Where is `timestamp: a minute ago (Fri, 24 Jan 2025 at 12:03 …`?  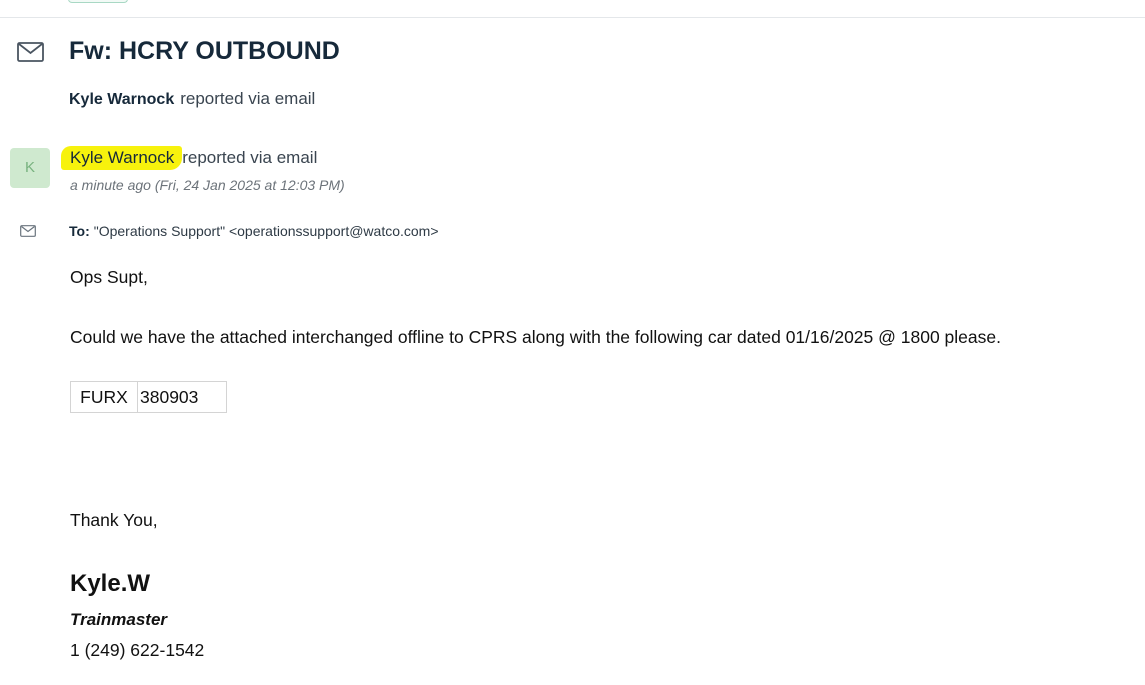 timestamp: a minute ago (Fri, 24 Jan 2025 at 12:03 … is located at coordinates (207, 185).